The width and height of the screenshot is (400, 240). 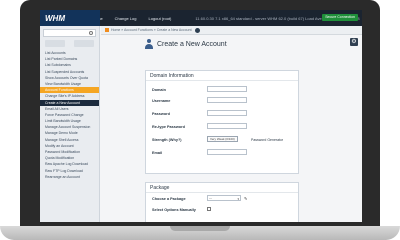 I want to click on username-row: Username, so click(x=222, y=100).